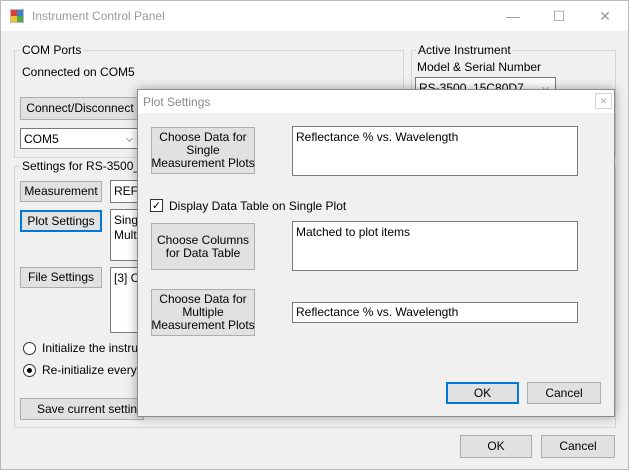  Describe the element at coordinates (258, 206) in the screenshot. I see `display-table-label: Display Data Table on Single Plot` at that location.